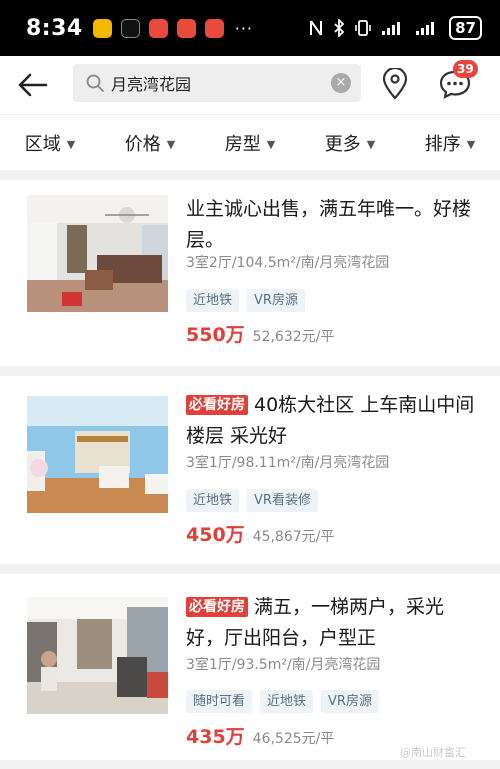 The height and width of the screenshot is (769, 500). Describe the element at coordinates (288, 263) in the screenshot. I see `listing-meta: 3室2厅/104.5m²/南/月亮湾花园` at that location.